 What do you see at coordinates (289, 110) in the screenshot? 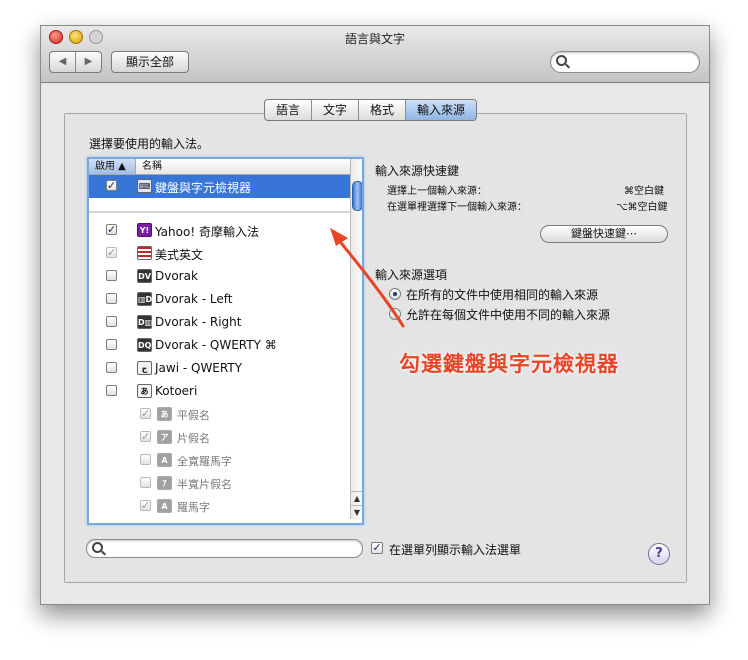
I see `tab-language: 語言` at bounding box center [289, 110].